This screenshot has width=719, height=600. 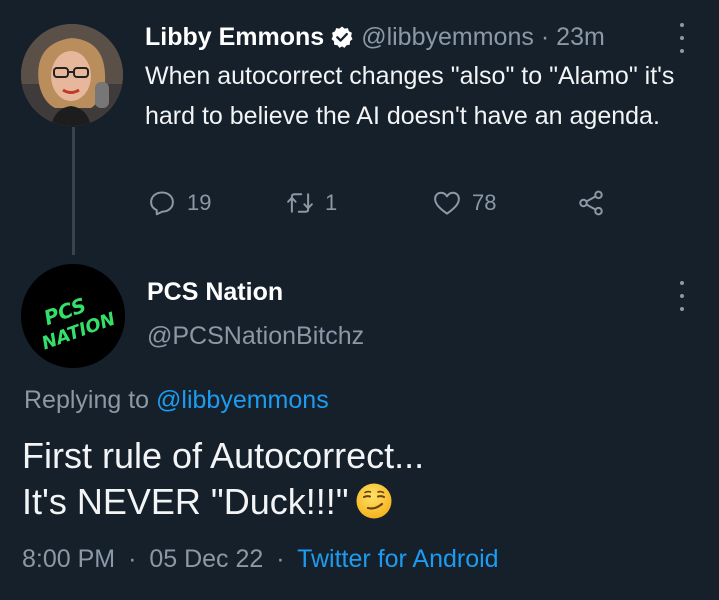 What do you see at coordinates (68, 559) in the screenshot?
I see `reply-time: 8:00 PM` at bounding box center [68, 559].